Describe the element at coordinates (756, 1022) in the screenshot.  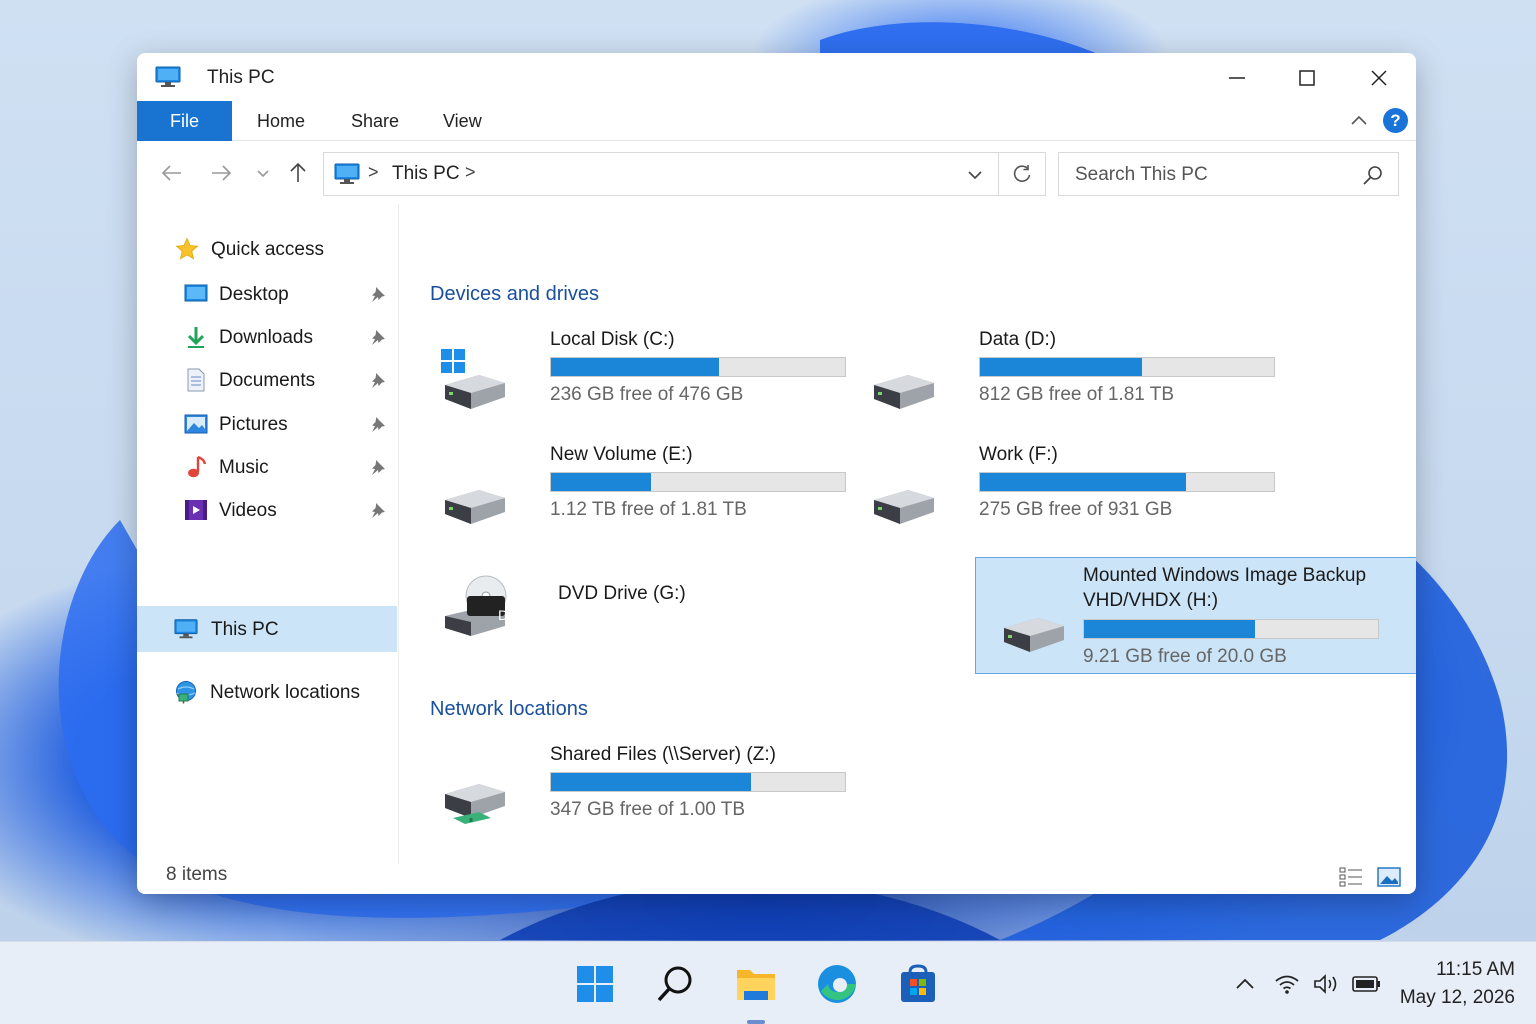
I see `running-indicator` at that location.